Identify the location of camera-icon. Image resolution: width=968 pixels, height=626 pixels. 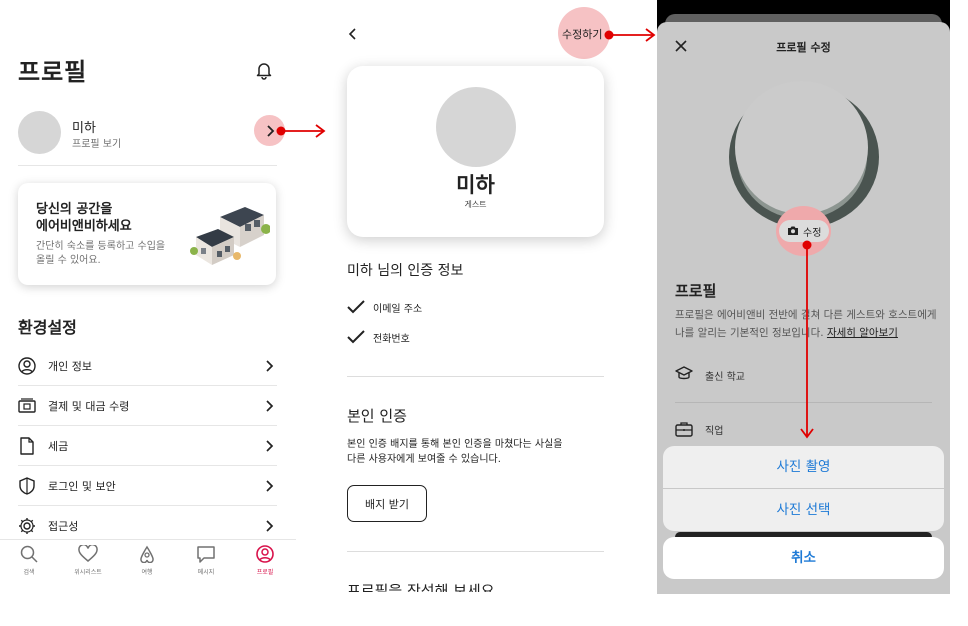
(793, 230).